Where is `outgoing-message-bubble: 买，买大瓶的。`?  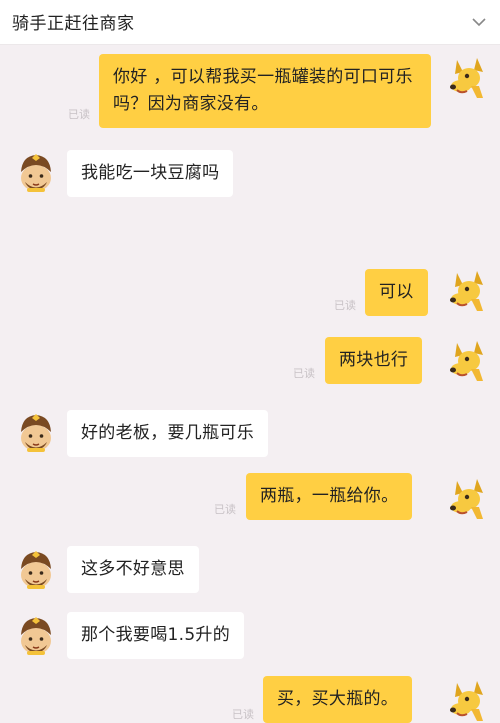 outgoing-message-bubble: 买，买大瓶的。 is located at coordinates (338, 699).